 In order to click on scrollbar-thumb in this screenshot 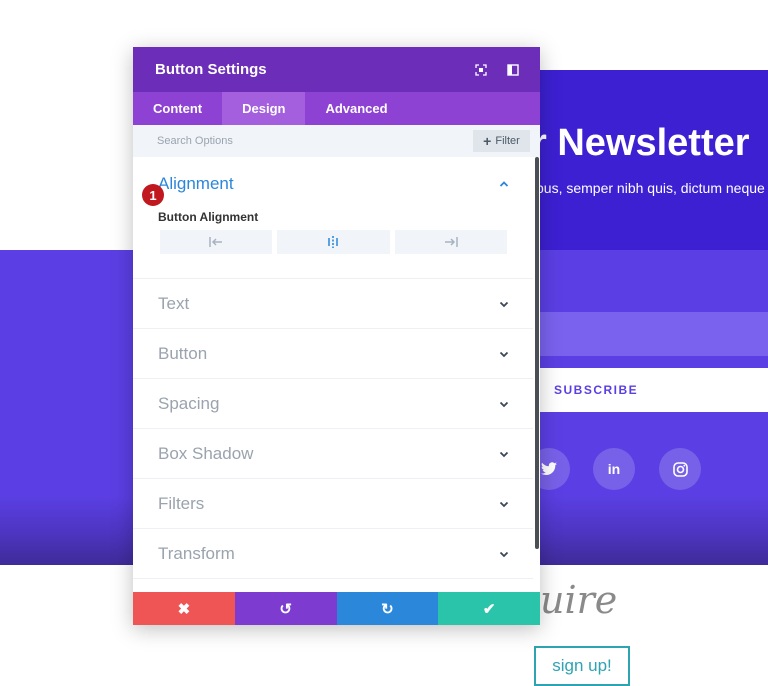, I will do `click(537, 353)`.